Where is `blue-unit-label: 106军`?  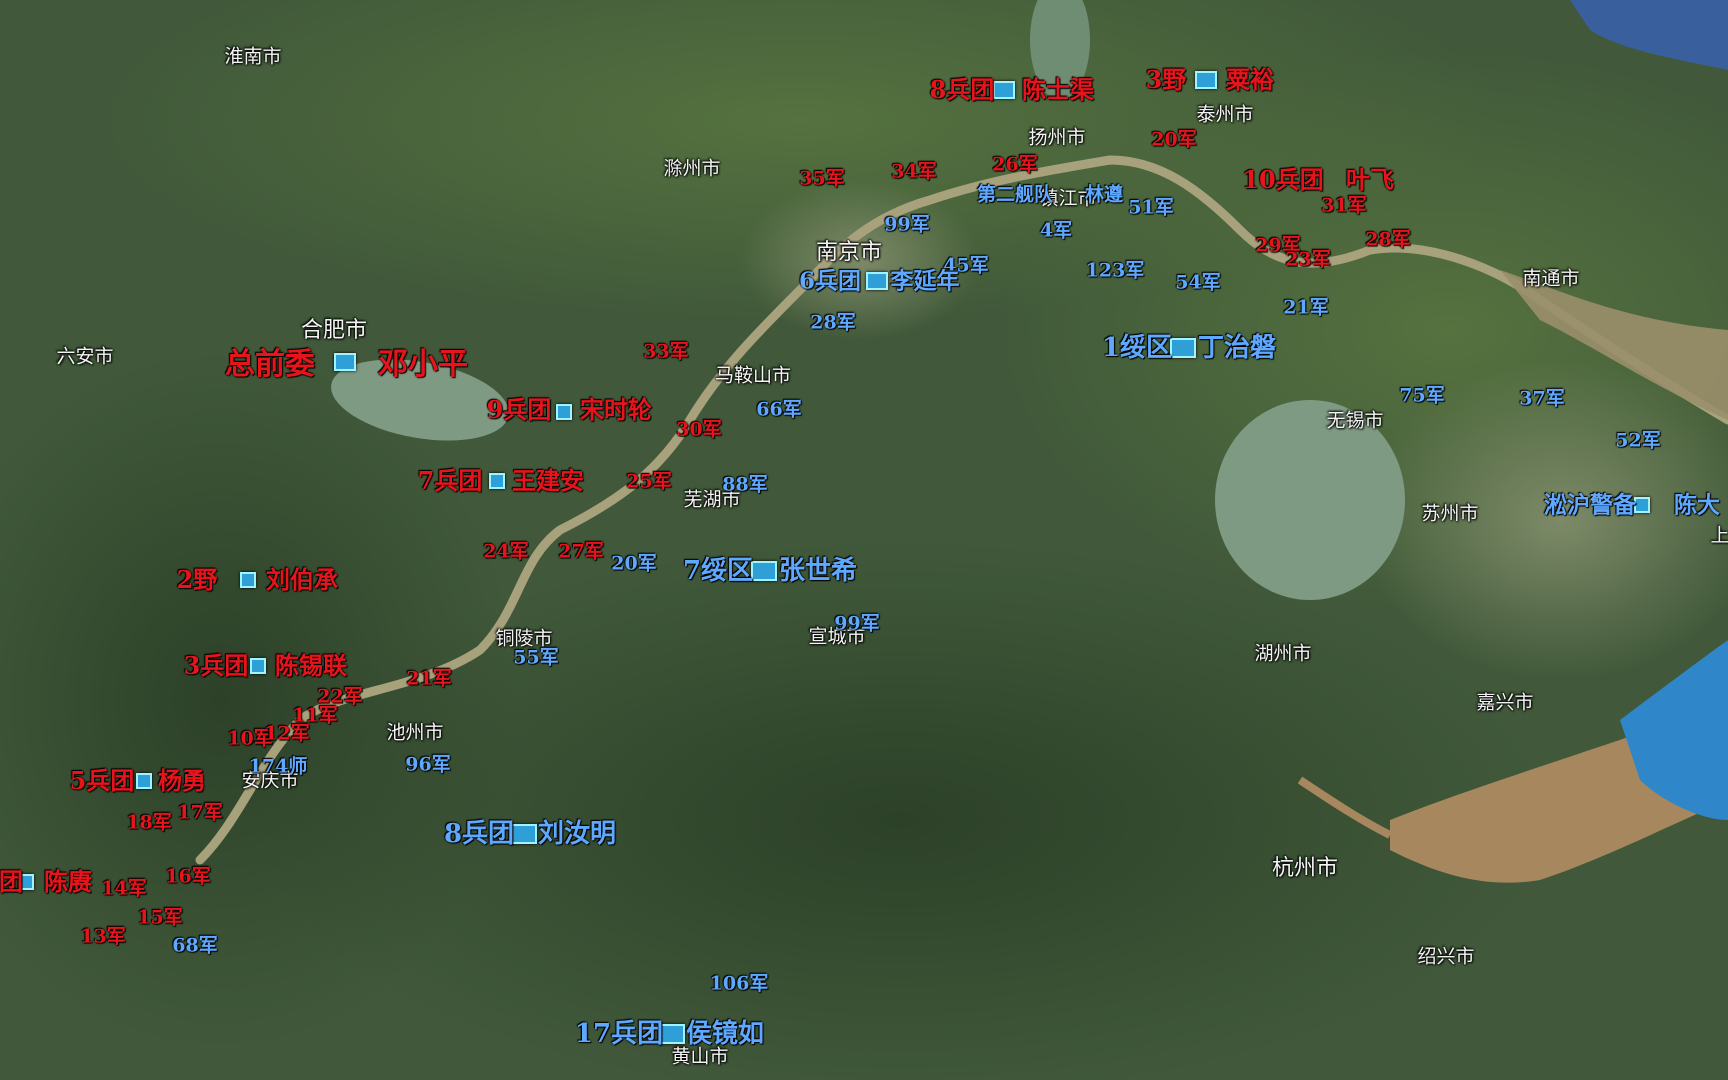 blue-unit-label: 106军 is located at coordinates (739, 983).